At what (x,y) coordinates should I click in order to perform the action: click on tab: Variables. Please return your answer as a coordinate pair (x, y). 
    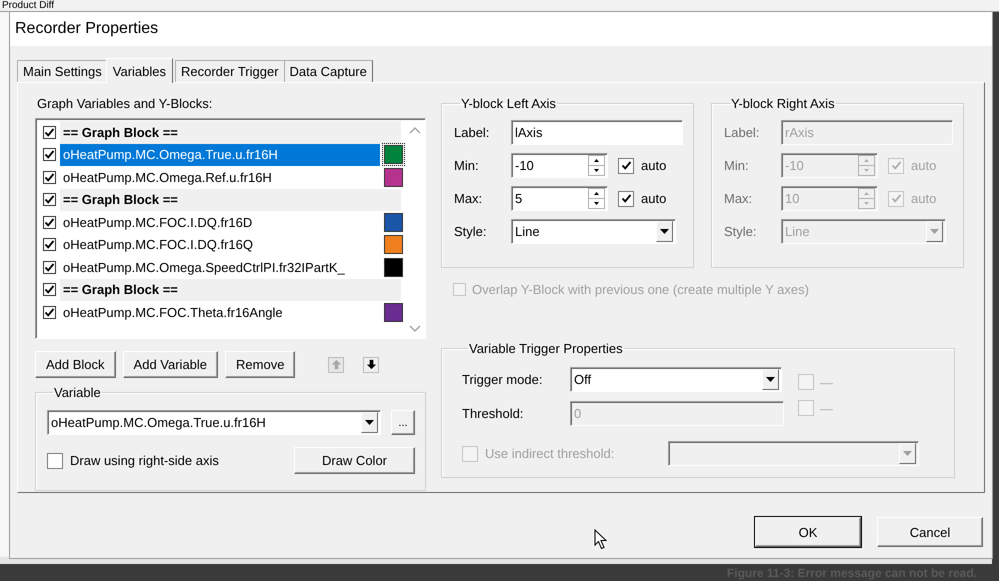
    Looking at the image, I should click on (139, 70).